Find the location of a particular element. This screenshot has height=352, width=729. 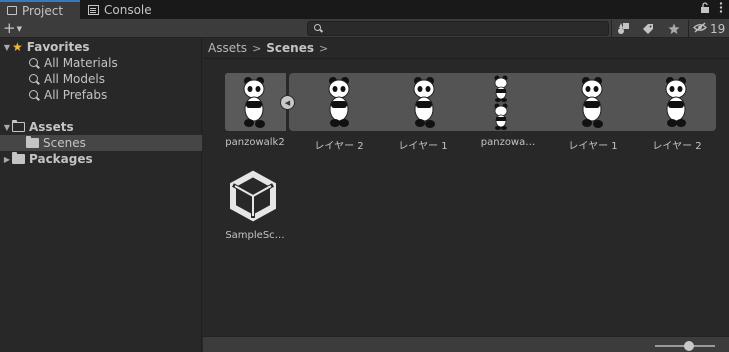

hidden-count: 19 is located at coordinates (718, 28).